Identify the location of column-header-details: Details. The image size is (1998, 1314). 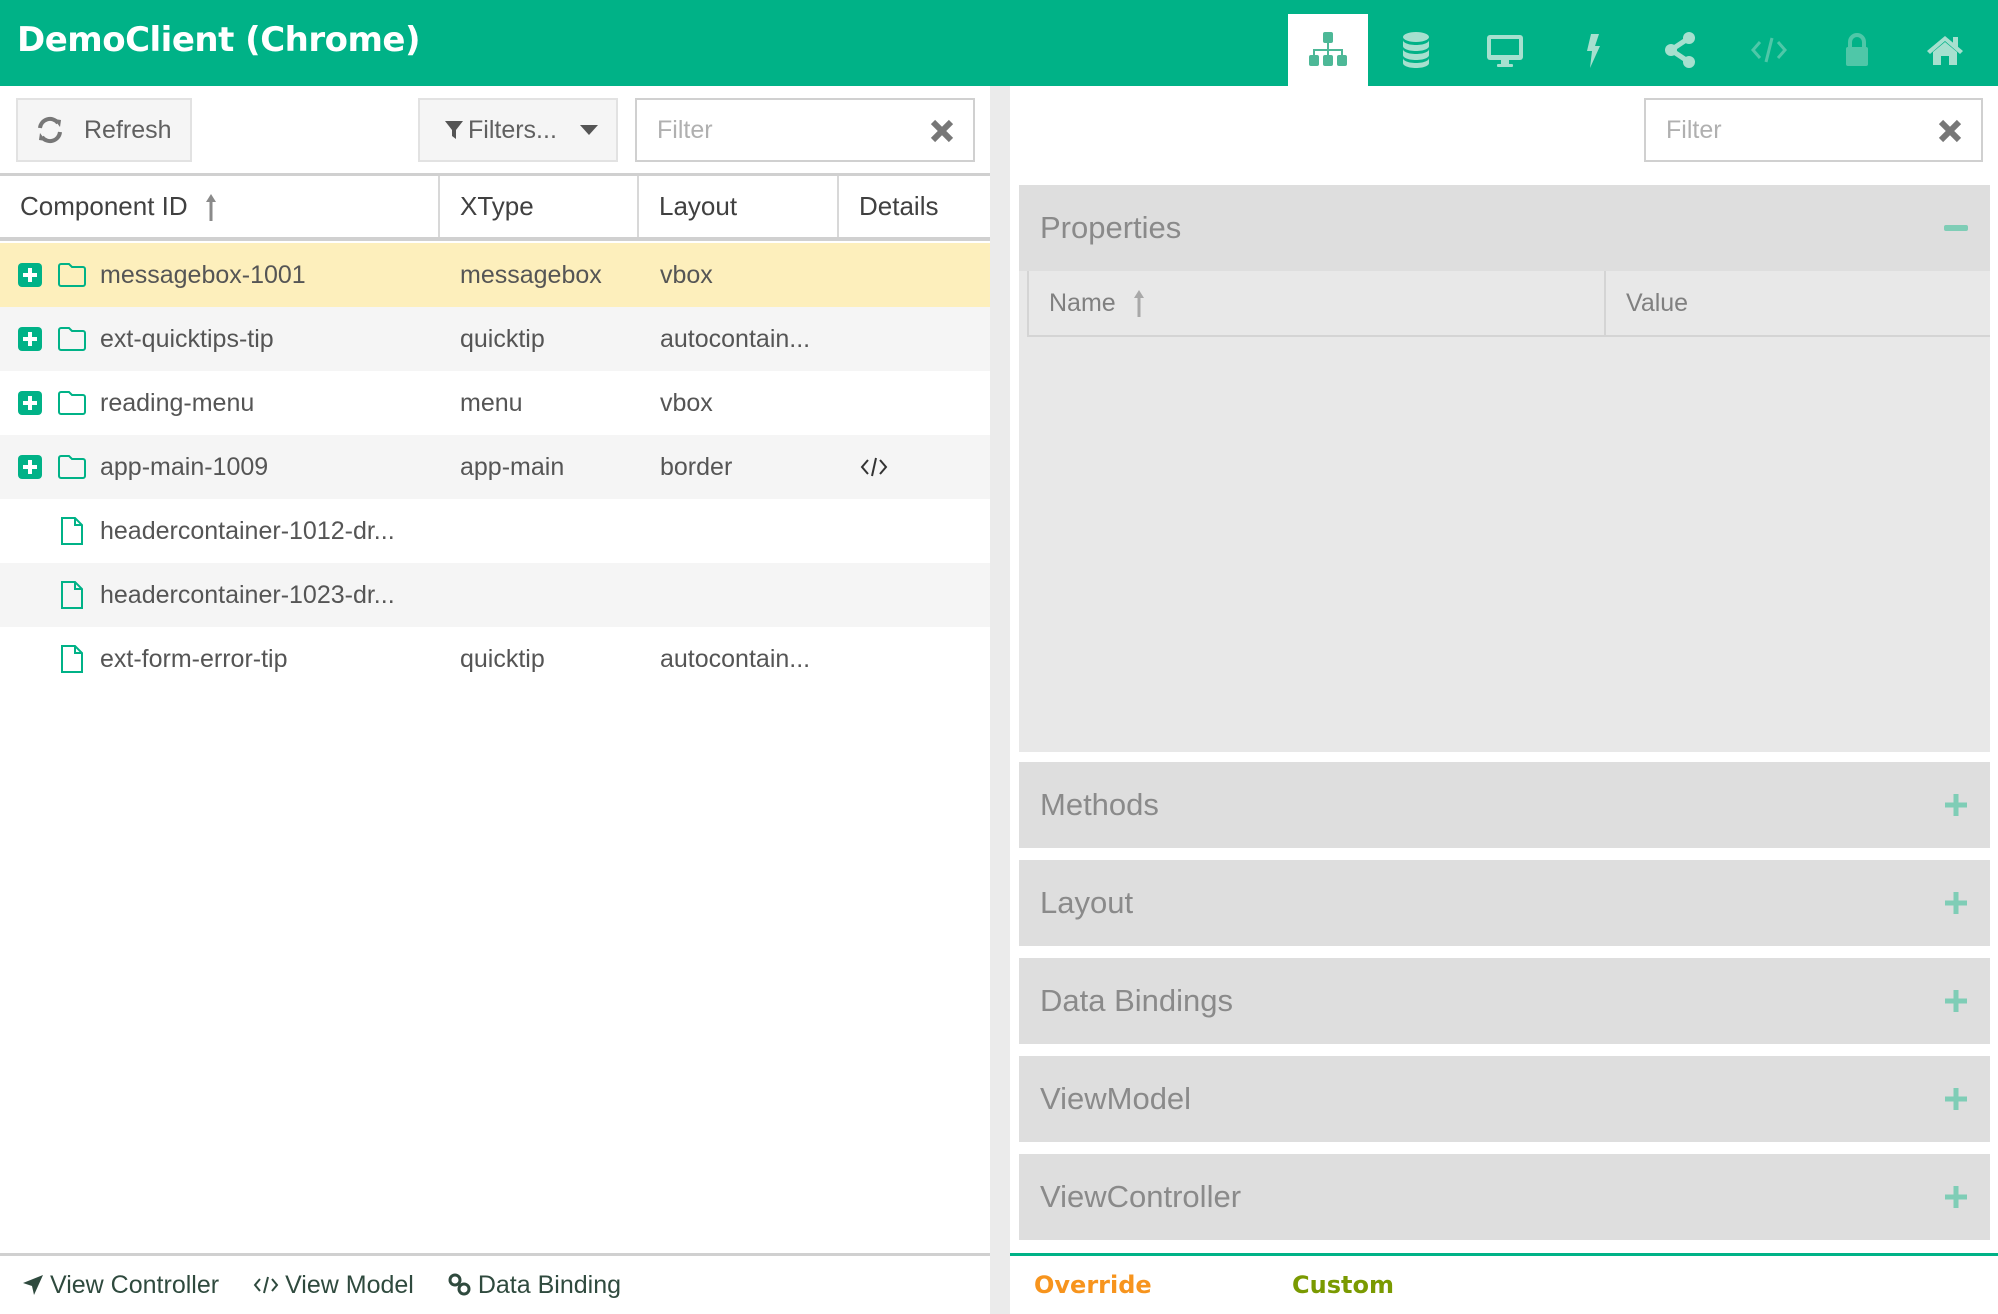
(914, 206).